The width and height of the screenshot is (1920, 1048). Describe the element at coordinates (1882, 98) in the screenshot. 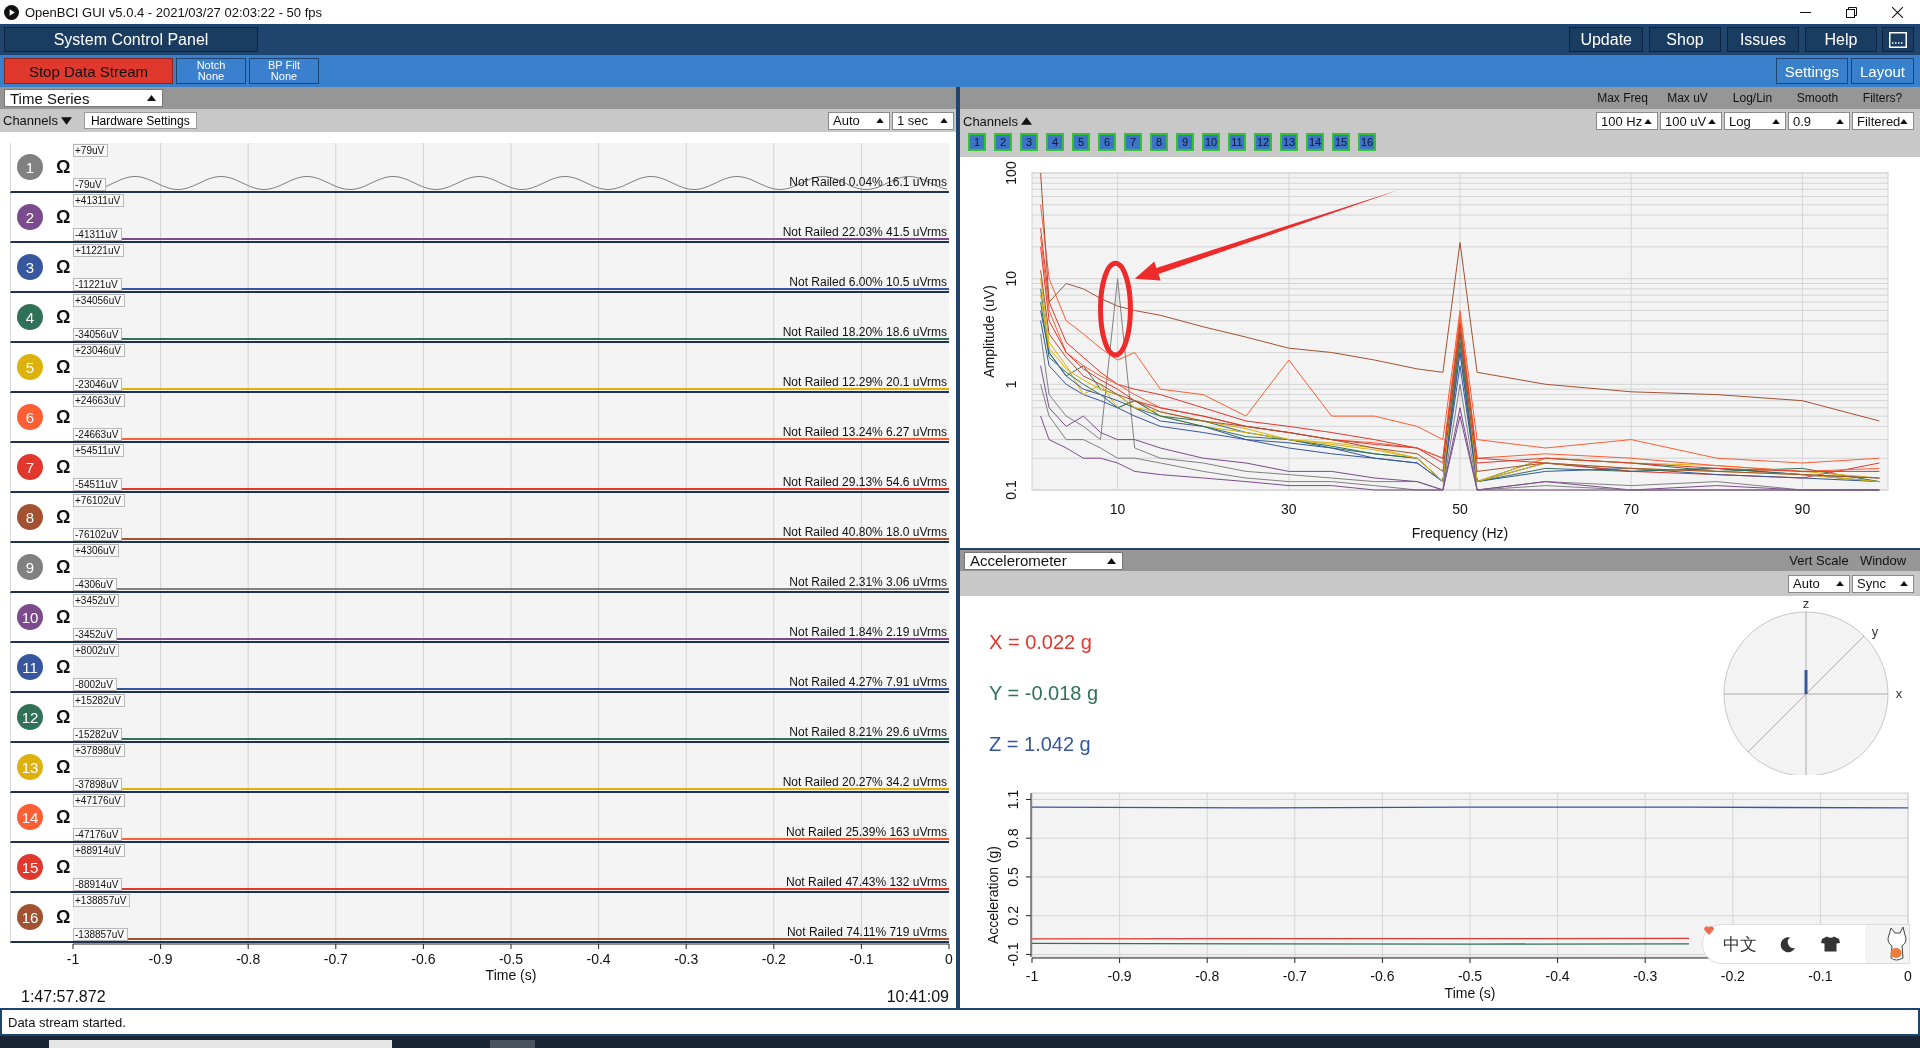

I see `control-label: Filters?` at that location.